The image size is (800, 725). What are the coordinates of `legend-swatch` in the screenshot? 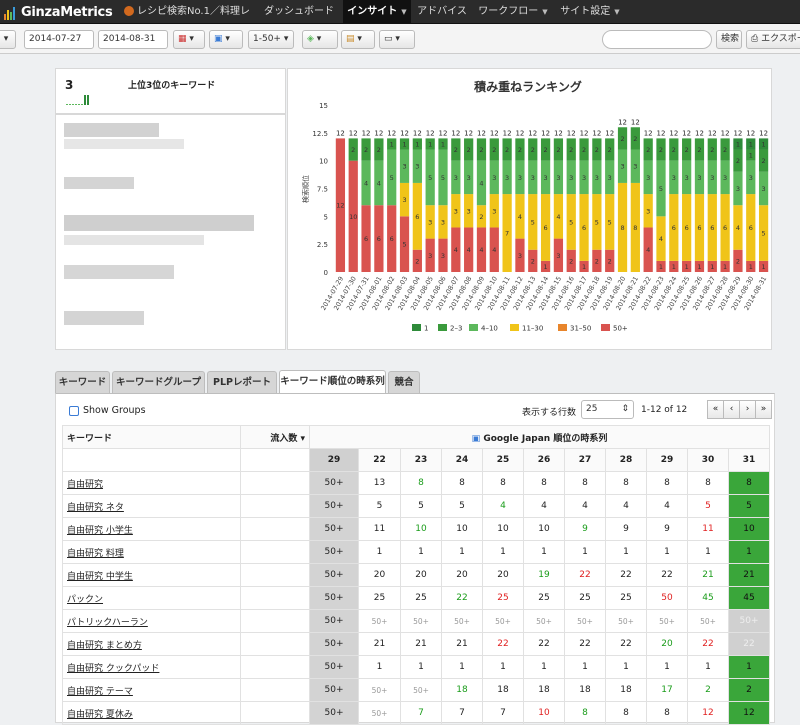 It's located at (442, 327).